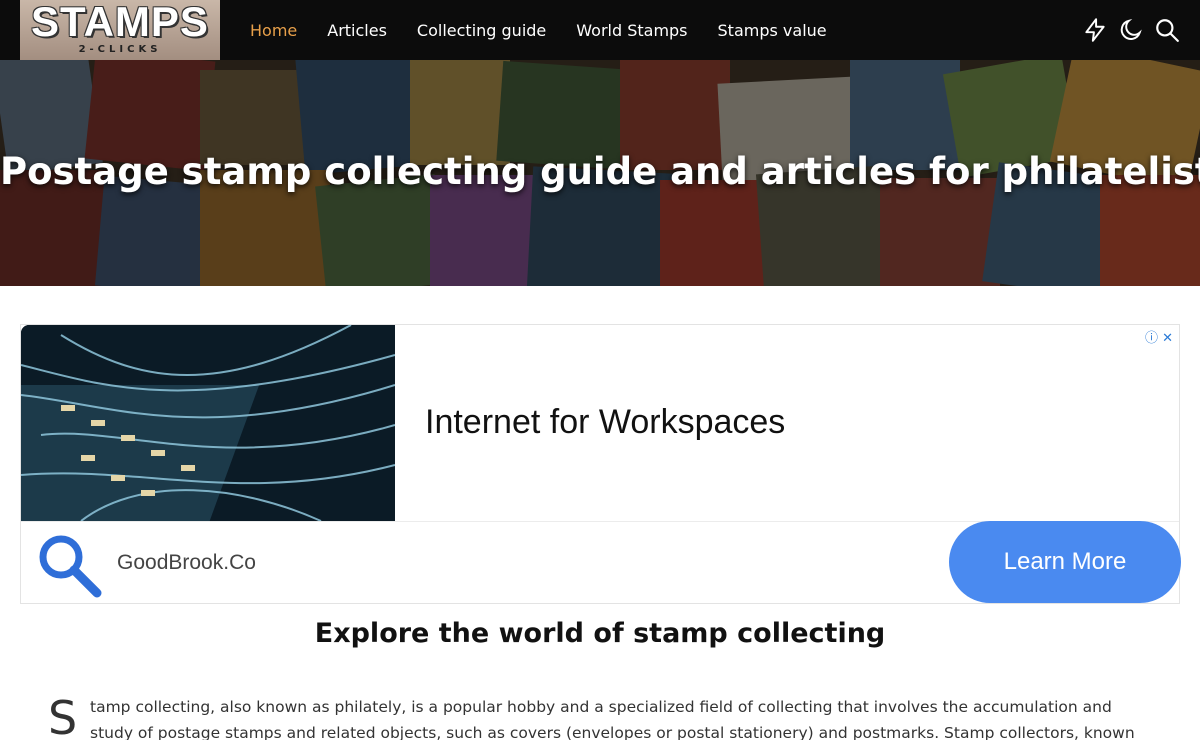 The width and height of the screenshot is (1200, 740). I want to click on nav-home: Home, so click(273, 30).